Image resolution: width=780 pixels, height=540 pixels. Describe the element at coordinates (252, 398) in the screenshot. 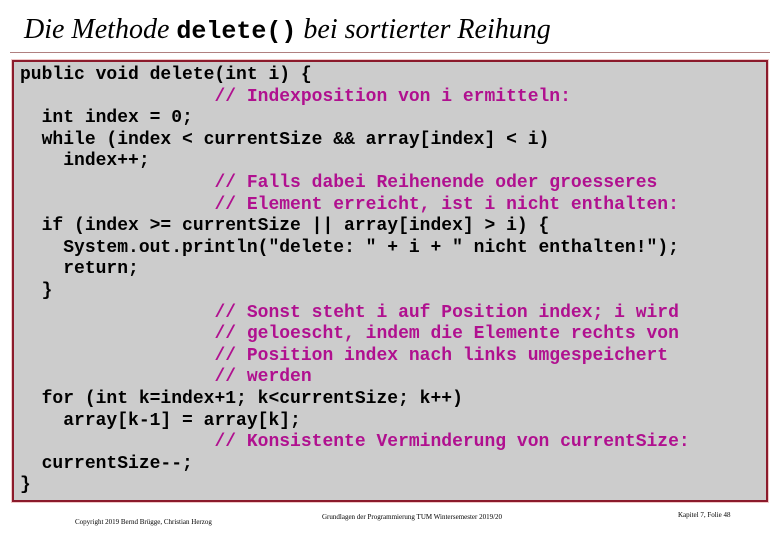

I see `code-text: for (int k=index+1; k<currentSize; k++)` at that location.